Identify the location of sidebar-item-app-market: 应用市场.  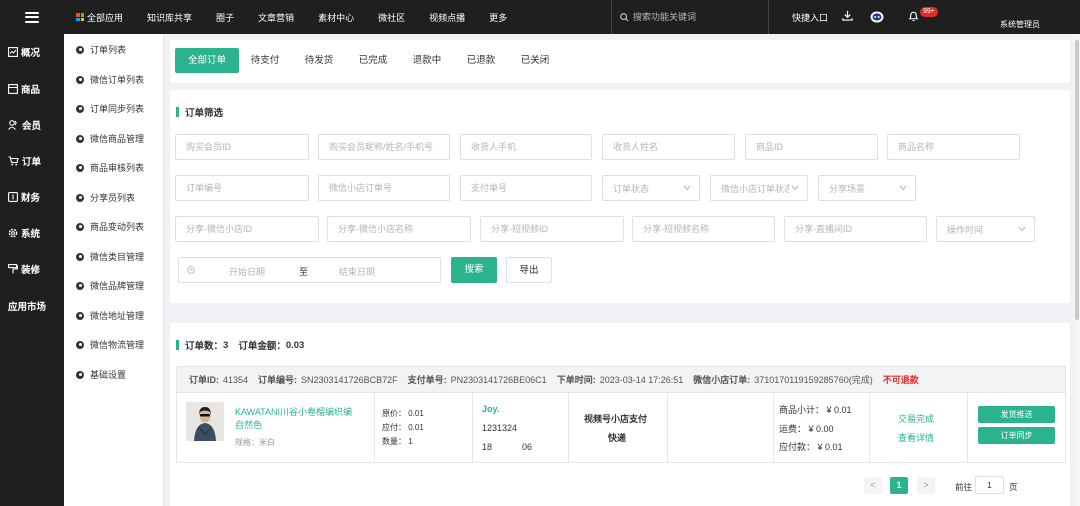
(27, 306).